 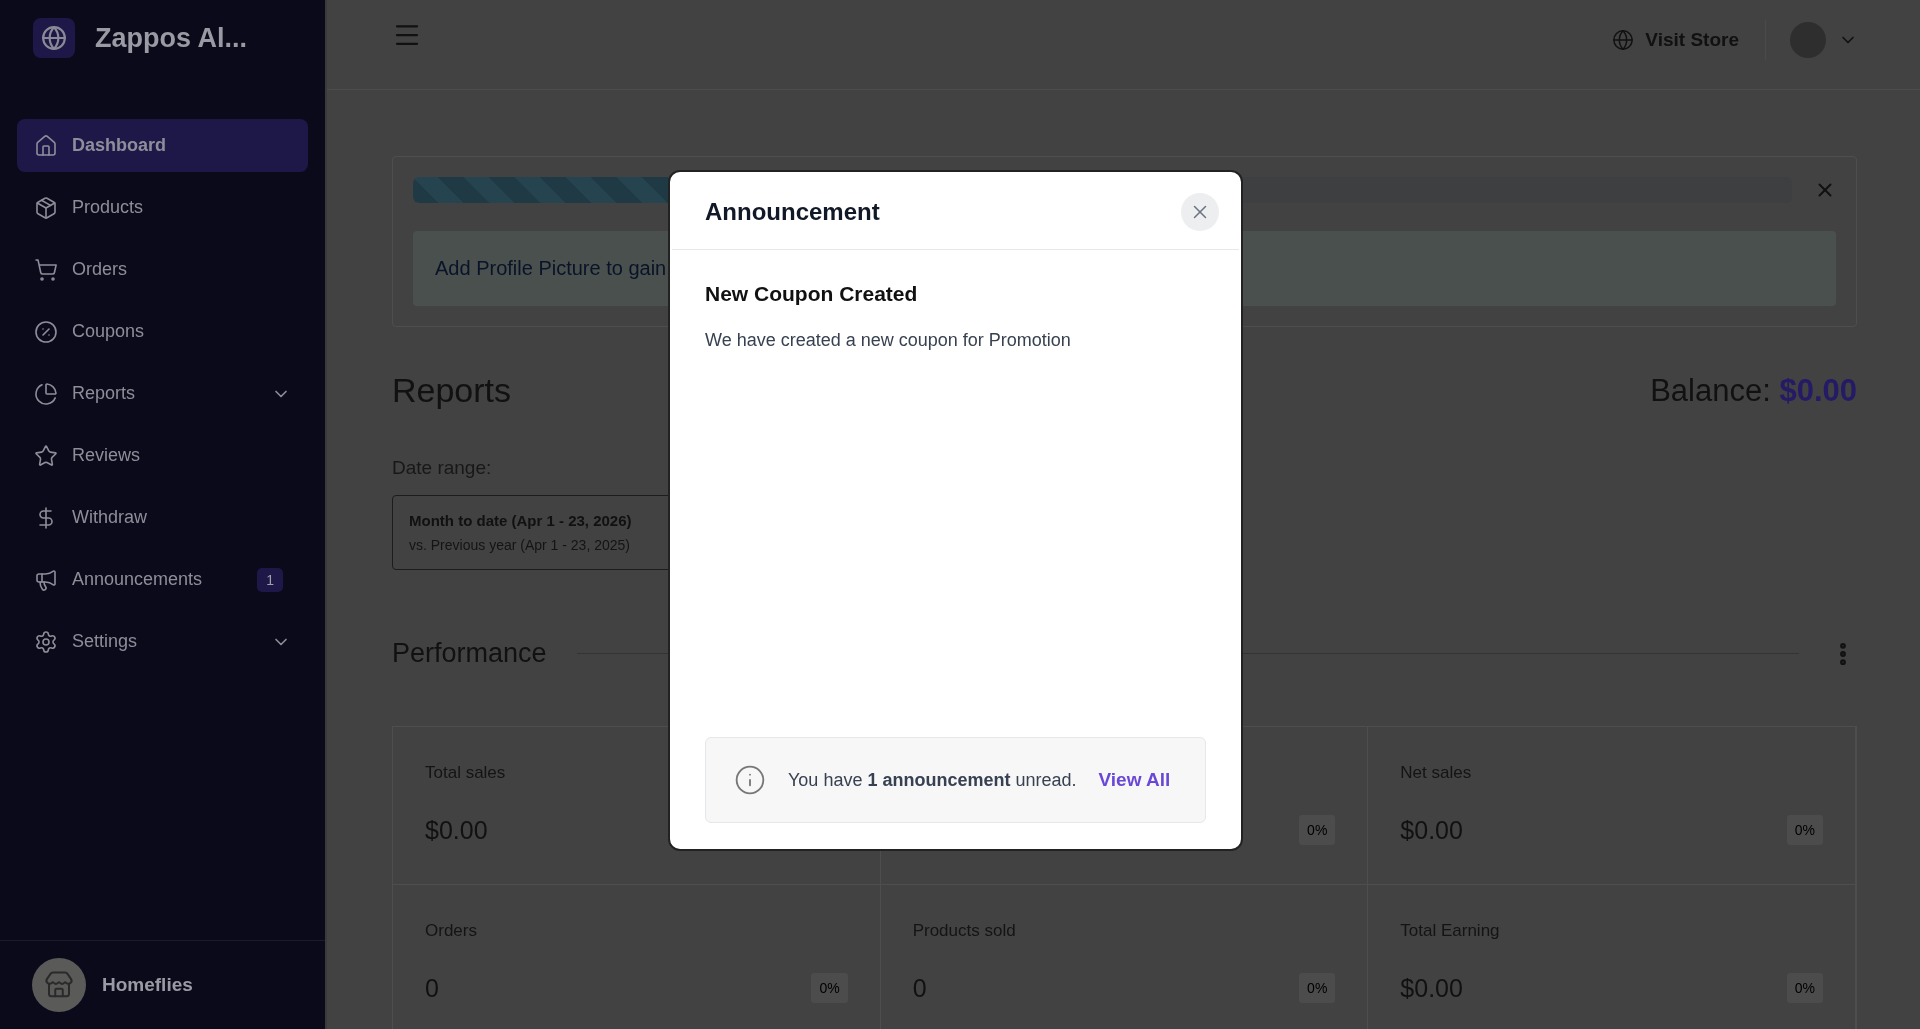 I want to click on nav-item: Coupons, so click(x=162, y=331).